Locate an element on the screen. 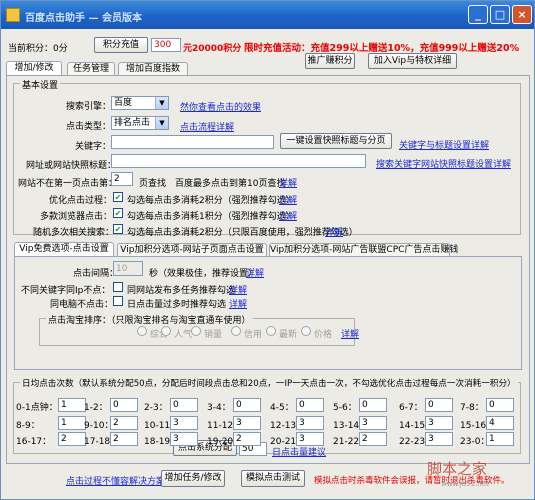  points-label: 当前积分：0分 is located at coordinates (38, 49).